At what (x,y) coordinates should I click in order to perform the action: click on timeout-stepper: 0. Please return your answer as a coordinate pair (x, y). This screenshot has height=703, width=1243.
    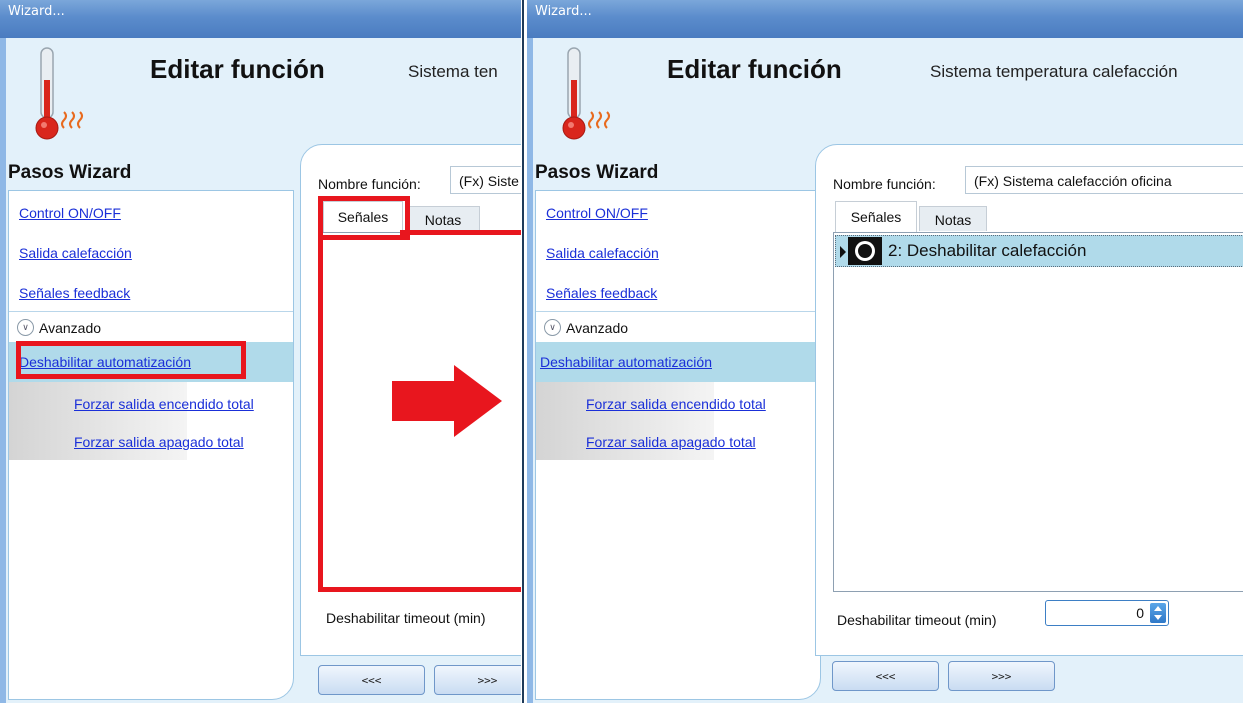
    Looking at the image, I should click on (1107, 613).